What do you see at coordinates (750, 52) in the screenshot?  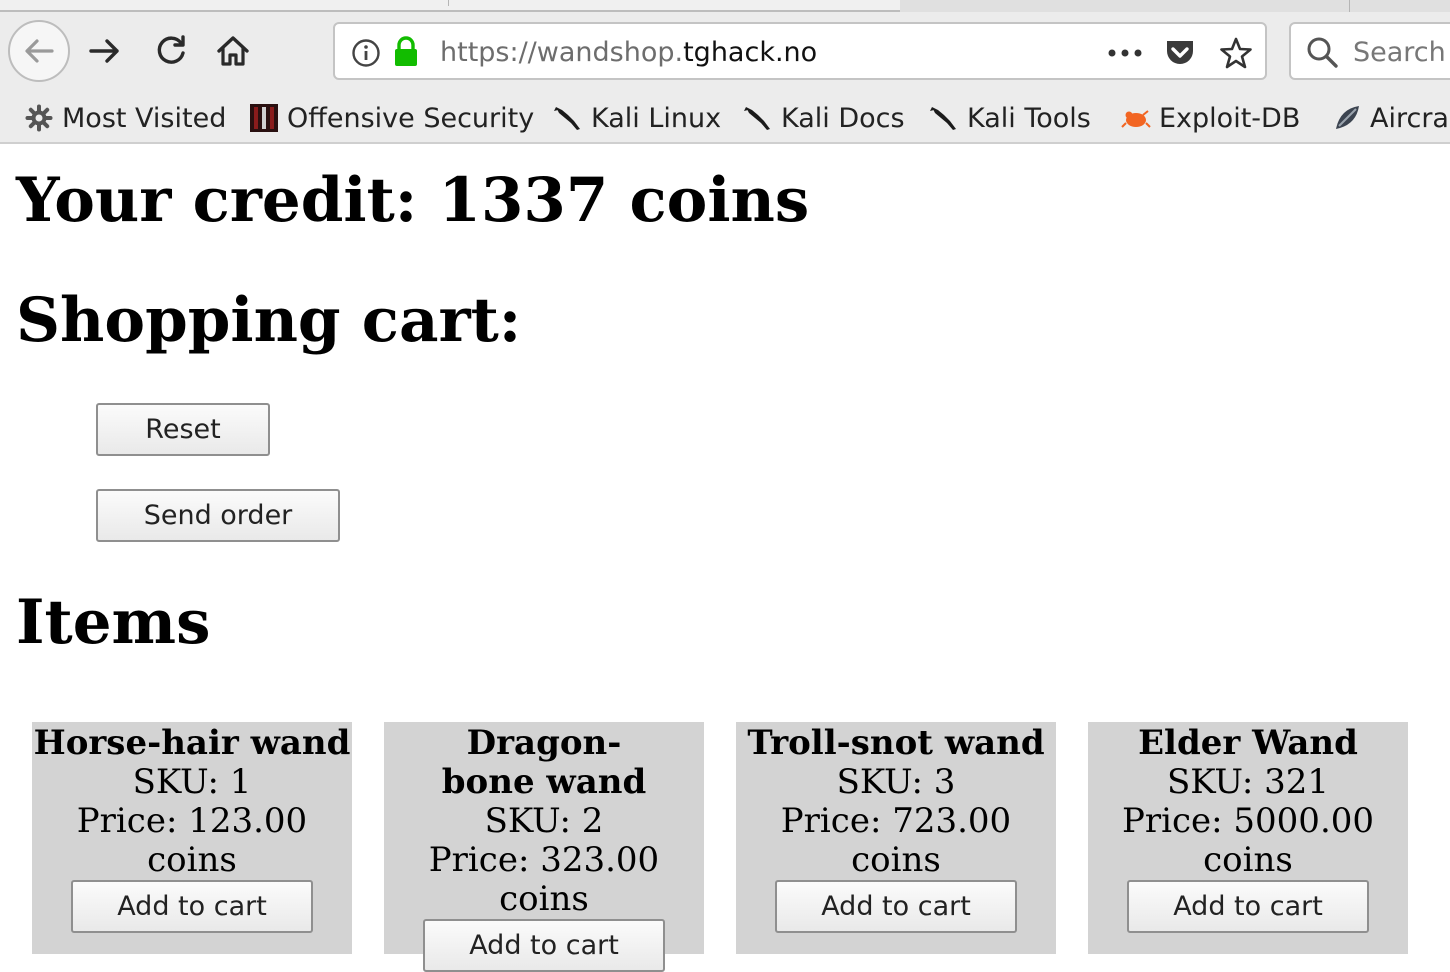 I see `url-domain: tghack.no` at bounding box center [750, 52].